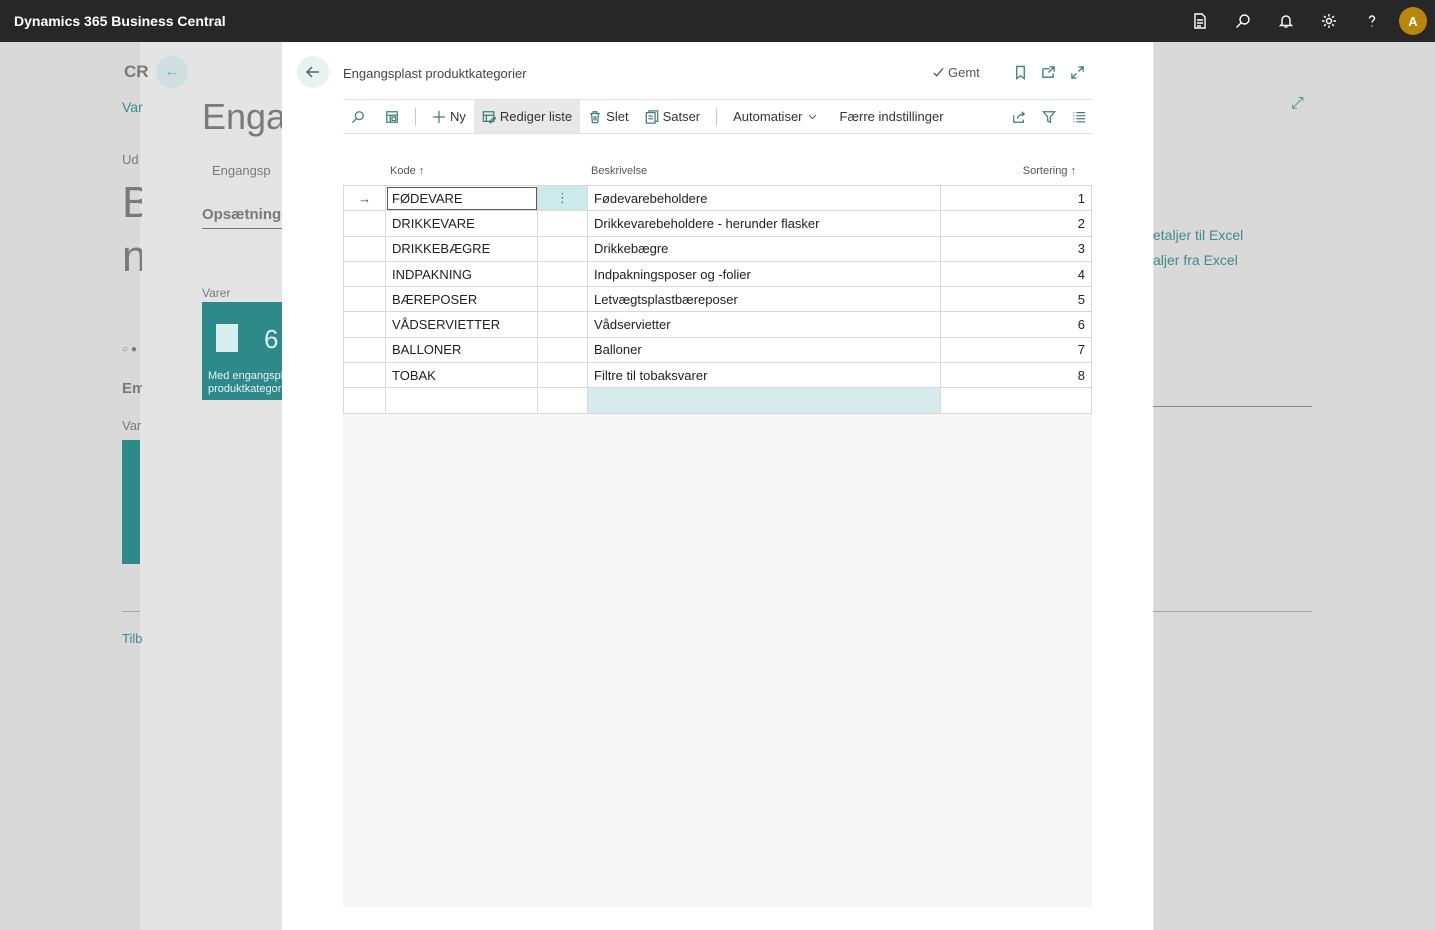  What do you see at coordinates (461, 198) in the screenshot?
I see `code-cell: FØDEVARE` at bounding box center [461, 198].